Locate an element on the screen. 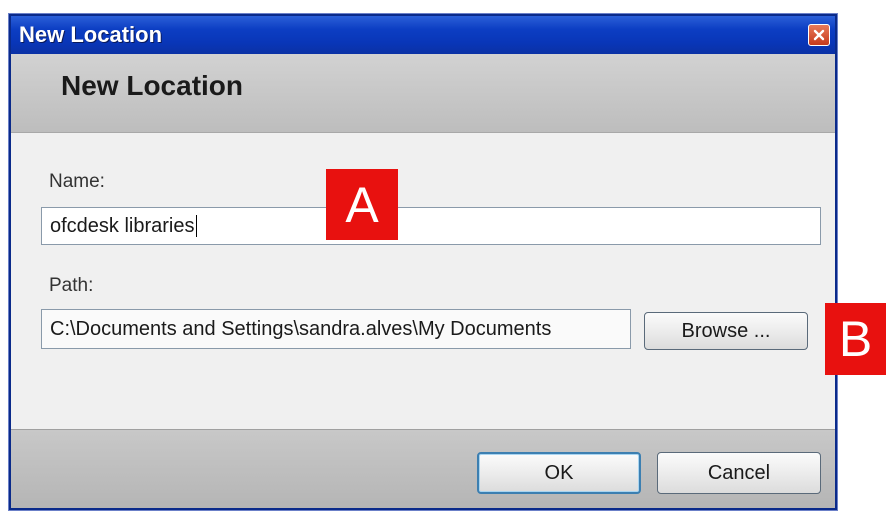  close-icon is located at coordinates (819, 35).